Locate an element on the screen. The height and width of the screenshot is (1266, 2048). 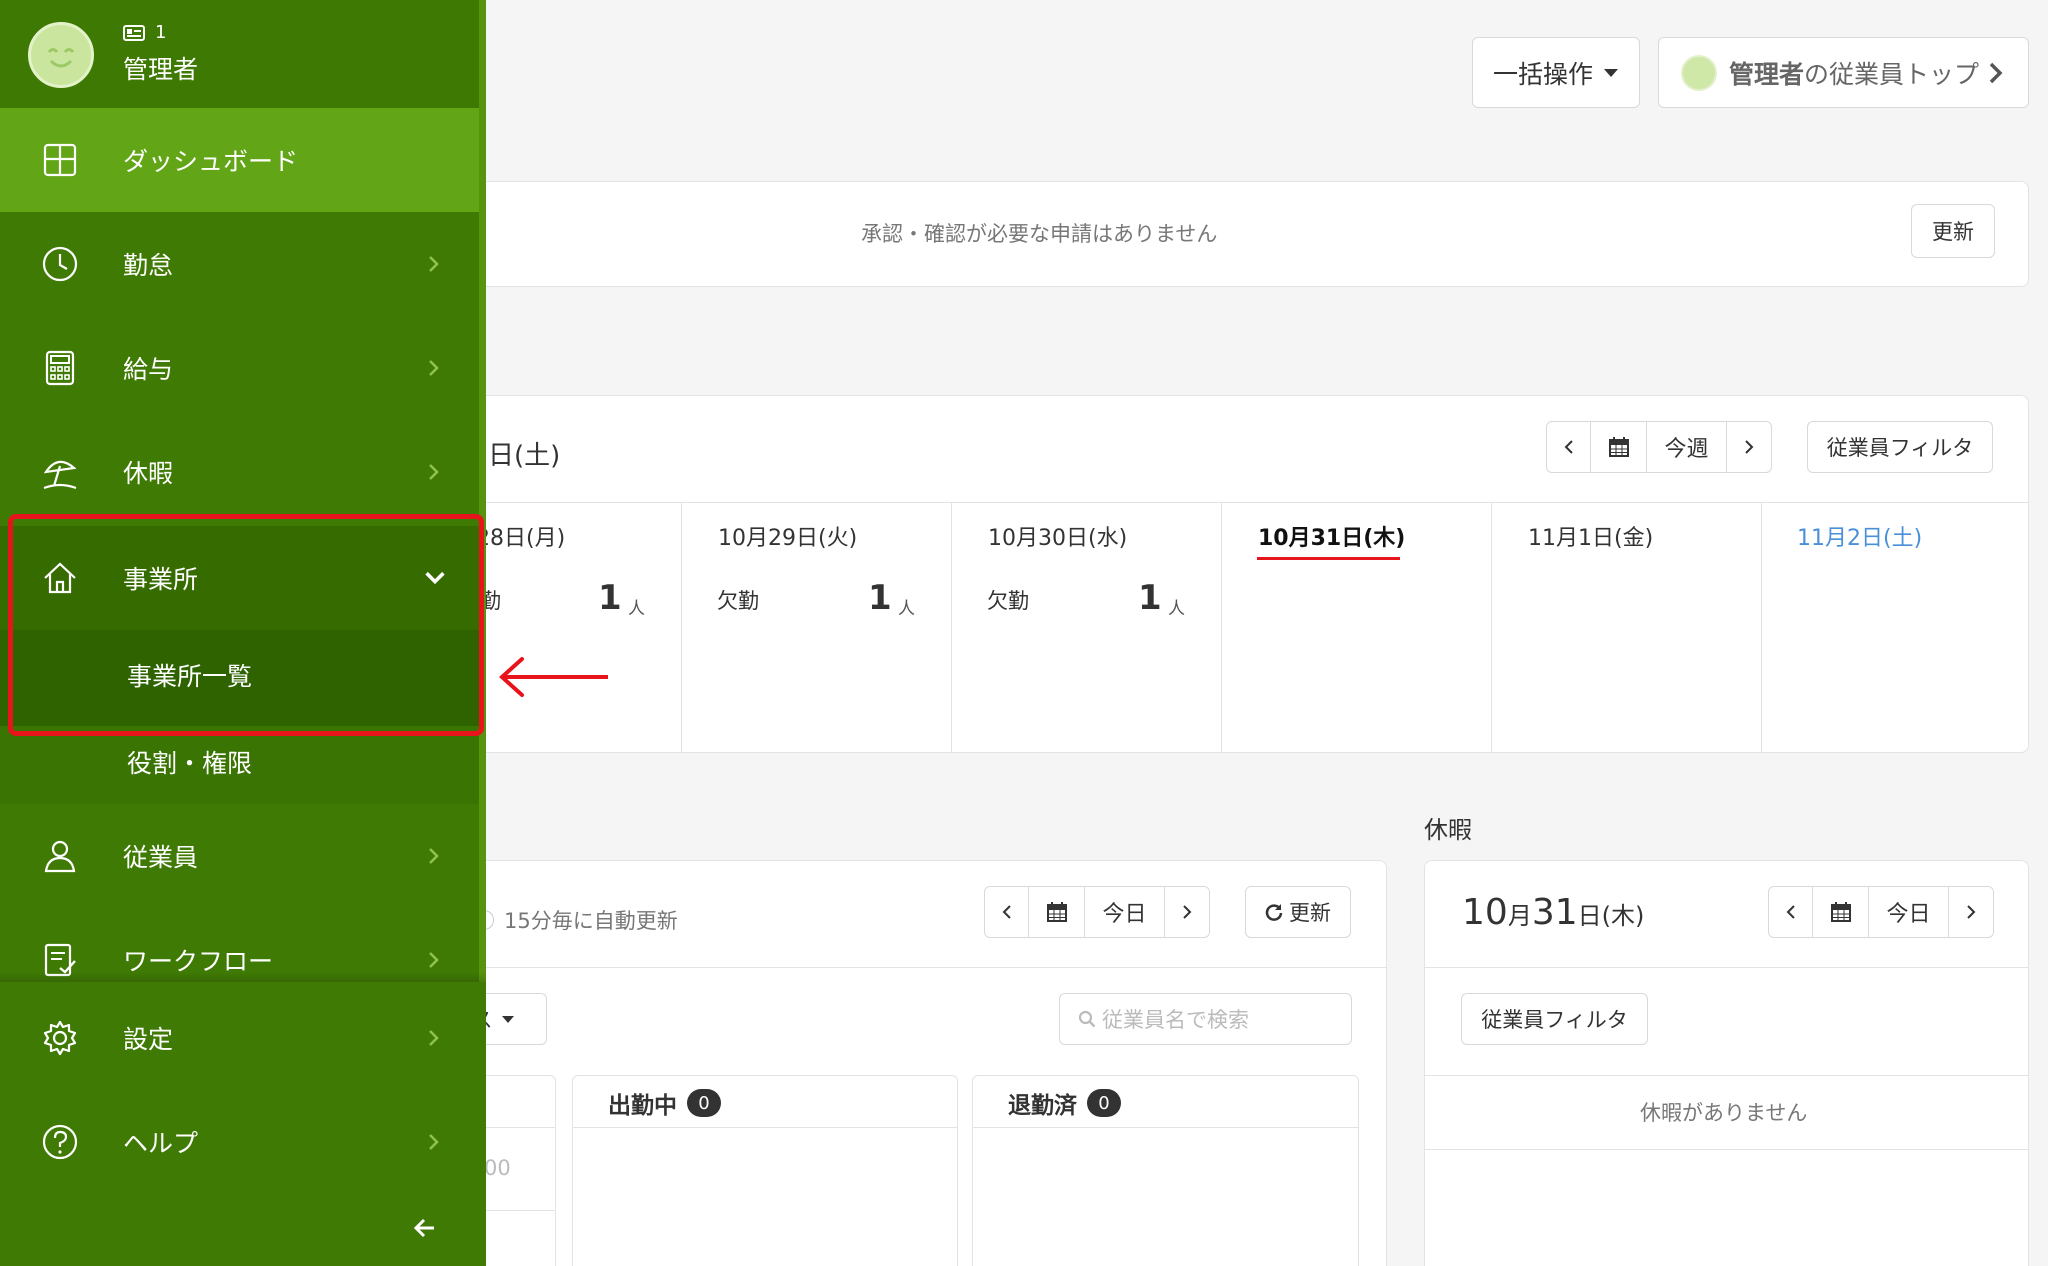
col-in-count-badge: 0 is located at coordinates (704, 1103).